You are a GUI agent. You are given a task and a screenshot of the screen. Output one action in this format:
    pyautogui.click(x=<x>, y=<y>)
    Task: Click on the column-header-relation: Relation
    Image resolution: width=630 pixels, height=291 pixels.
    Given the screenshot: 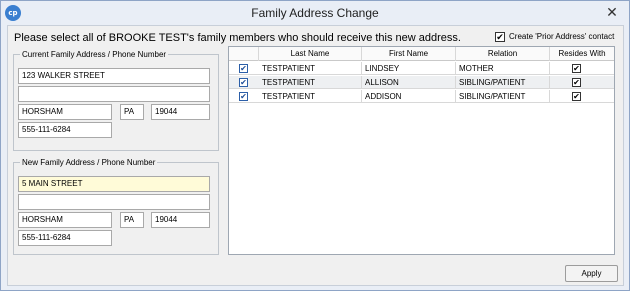 What is the action you would take?
    pyautogui.click(x=503, y=54)
    